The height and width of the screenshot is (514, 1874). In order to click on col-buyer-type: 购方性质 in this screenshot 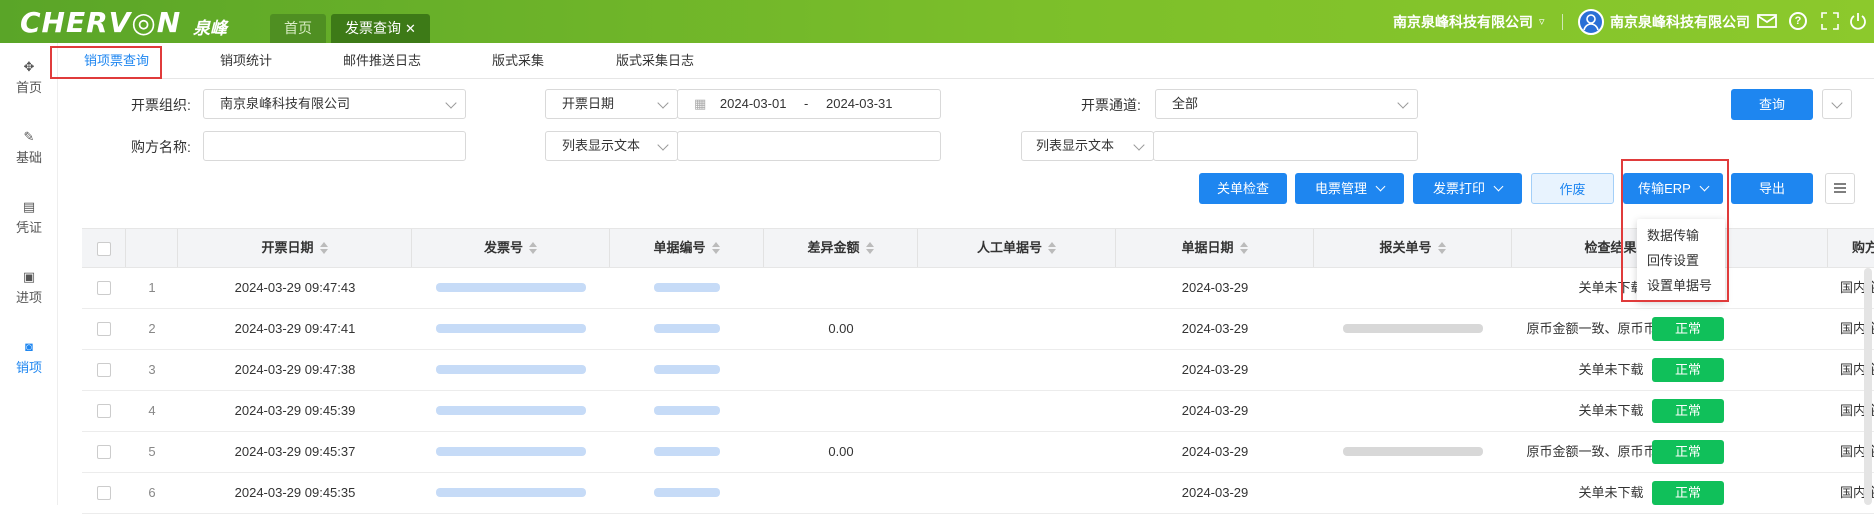, I will do `click(1851, 248)`.